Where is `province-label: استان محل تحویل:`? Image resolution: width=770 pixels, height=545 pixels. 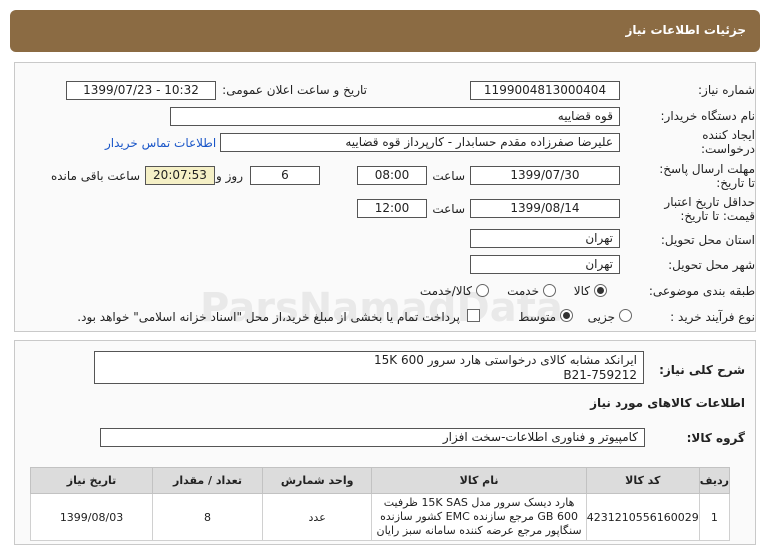
province-label: استان محل تحویل: is located at coordinates (707, 240).